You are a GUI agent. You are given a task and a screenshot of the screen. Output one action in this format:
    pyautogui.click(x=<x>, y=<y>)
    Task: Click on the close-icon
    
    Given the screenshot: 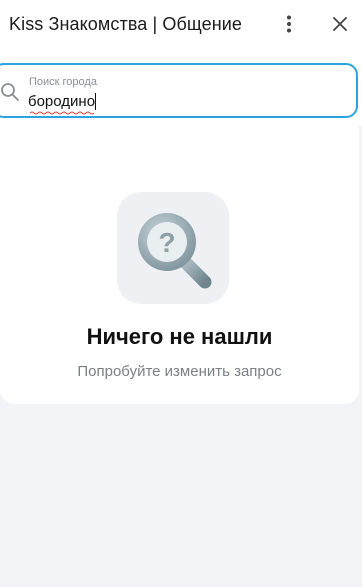 What is the action you would take?
    pyautogui.click(x=340, y=24)
    